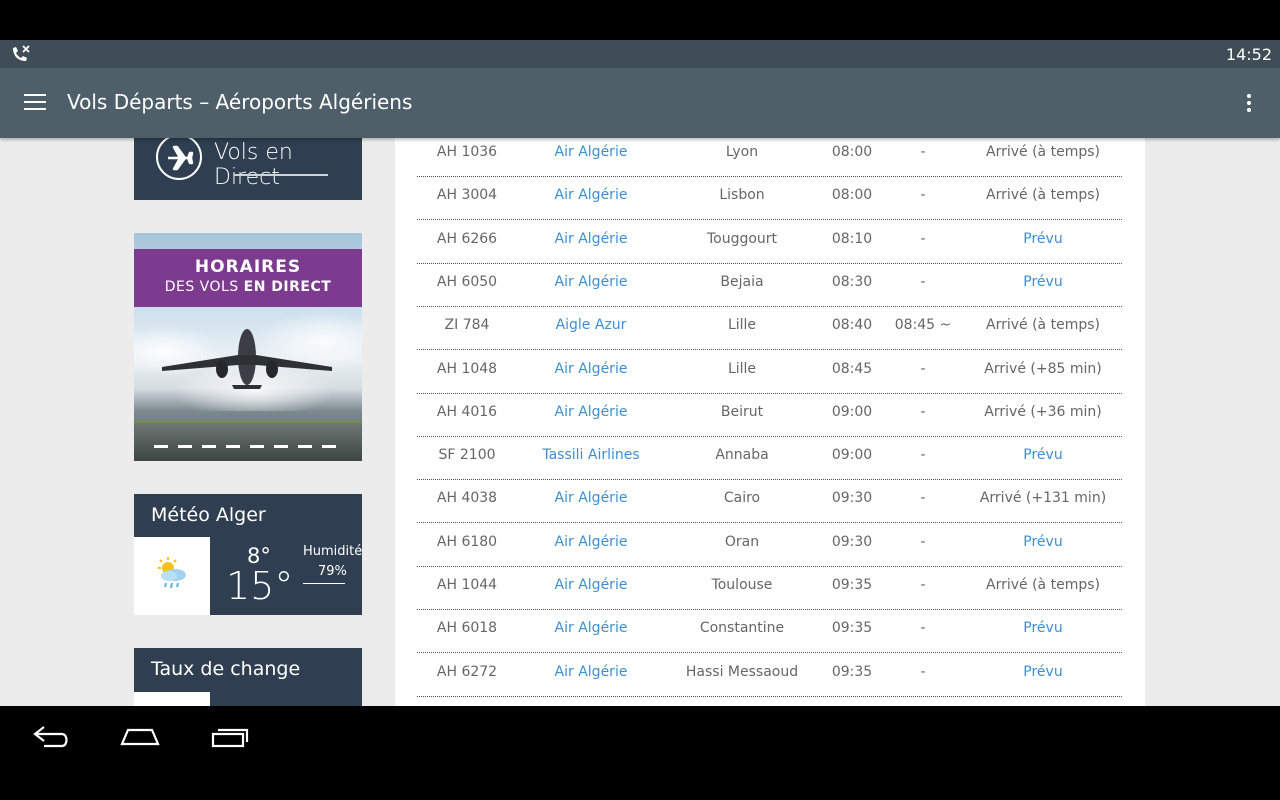 This screenshot has height=800, width=1280. What do you see at coordinates (247, 359) in the screenshot?
I see `promo-airplane-icon` at bounding box center [247, 359].